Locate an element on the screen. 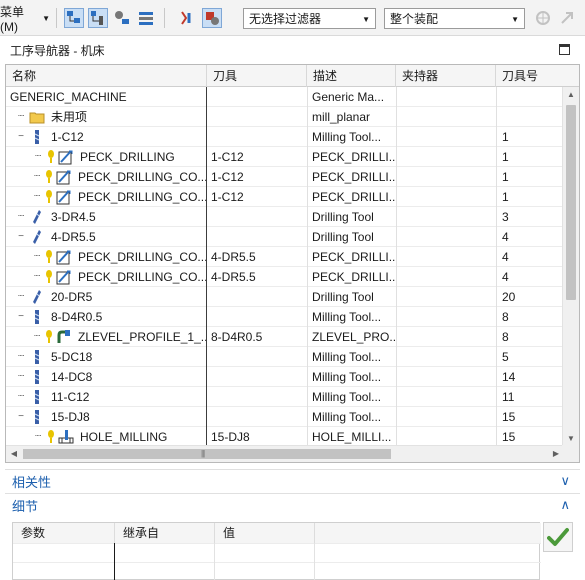  geometry-view-icon is located at coordinates (122, 18).